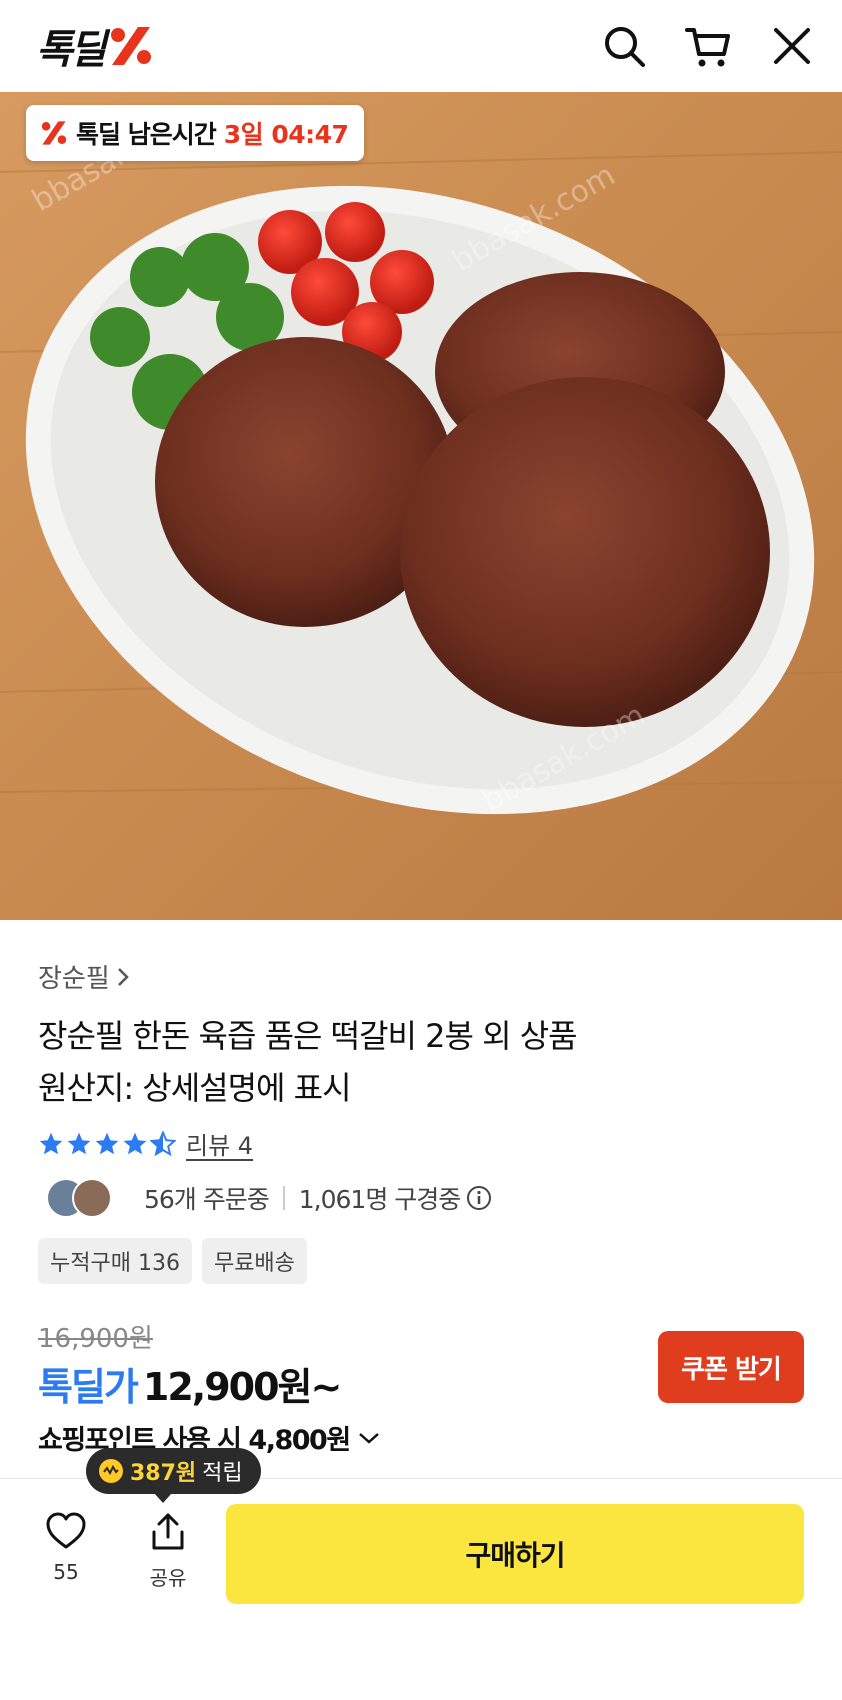 The height and width of the screenshot is (1700, 842). I want to click on points-coin-icon, so click(111, 1471).